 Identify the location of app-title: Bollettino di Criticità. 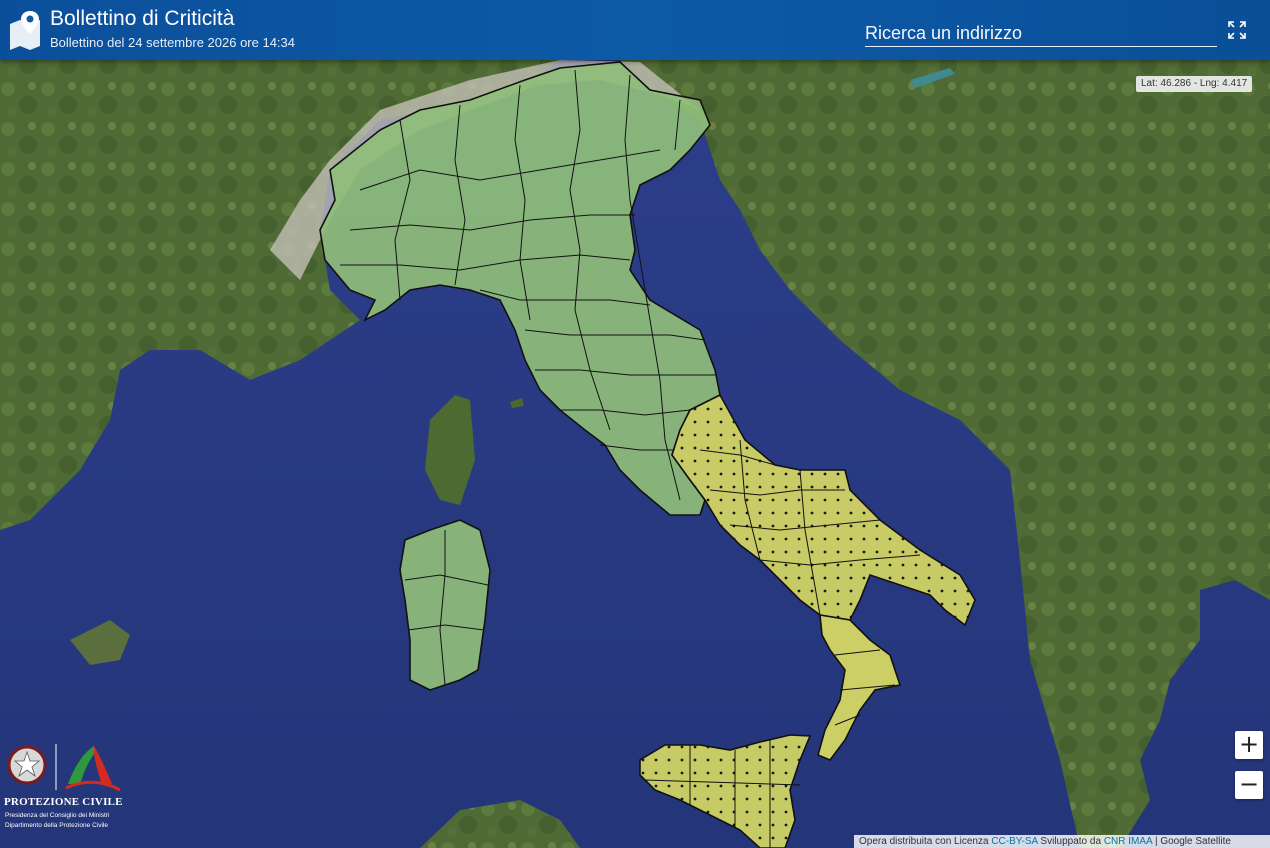
(142, 18).